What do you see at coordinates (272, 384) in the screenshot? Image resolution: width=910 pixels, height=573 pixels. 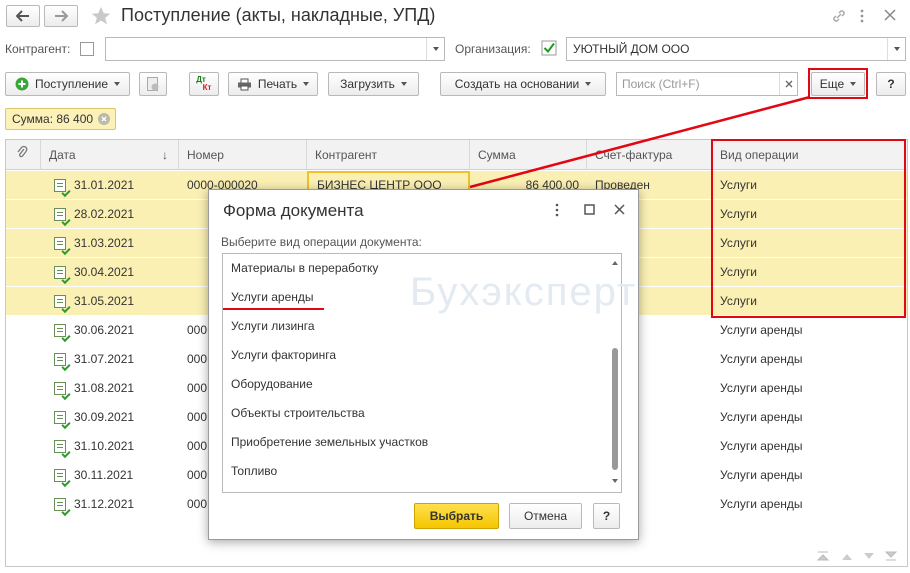 I see `list-item: Оборудование` at bounding box center [272, 384].